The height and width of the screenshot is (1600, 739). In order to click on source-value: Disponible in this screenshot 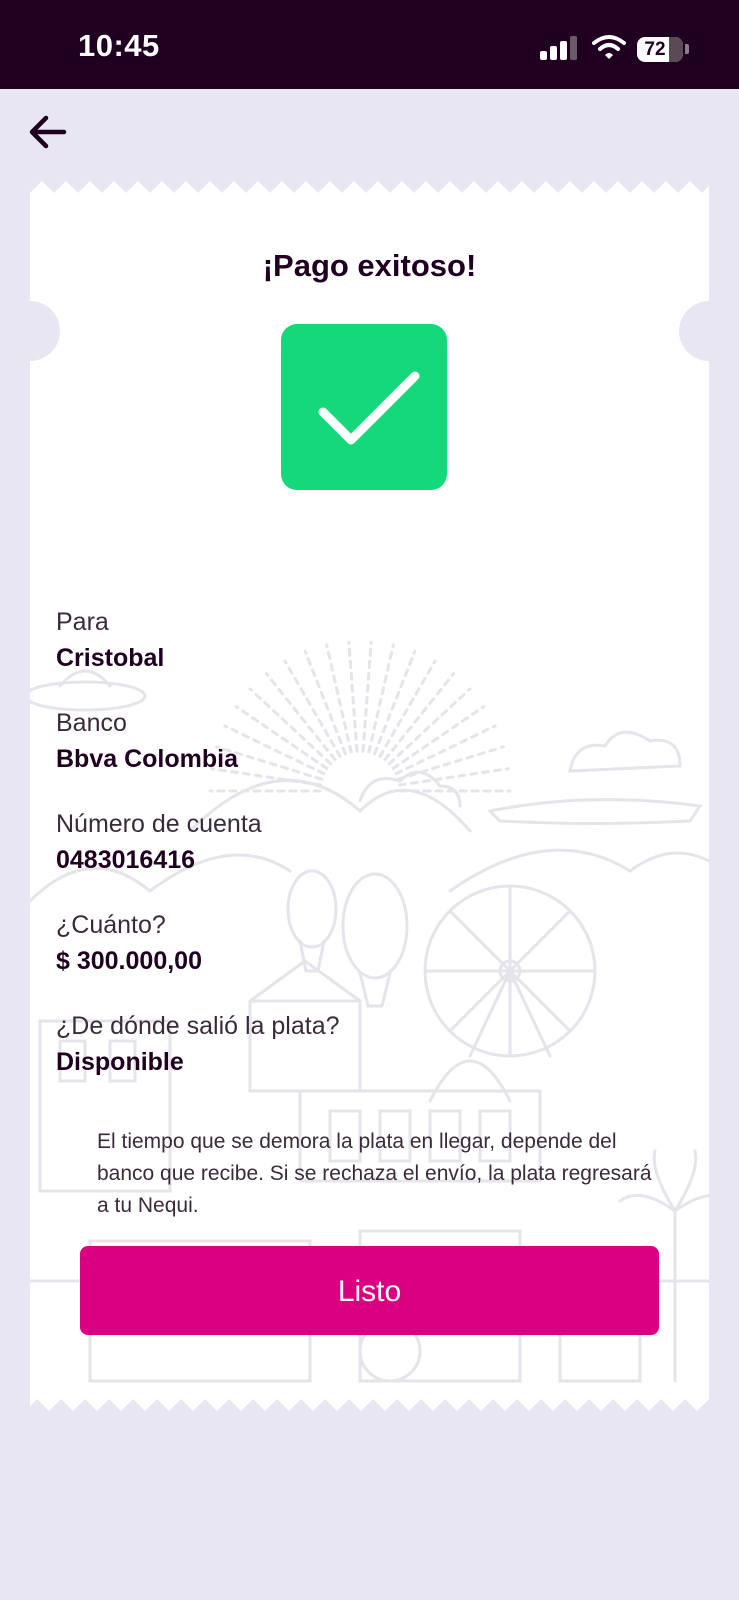, I will do `click(120, 1062)`.